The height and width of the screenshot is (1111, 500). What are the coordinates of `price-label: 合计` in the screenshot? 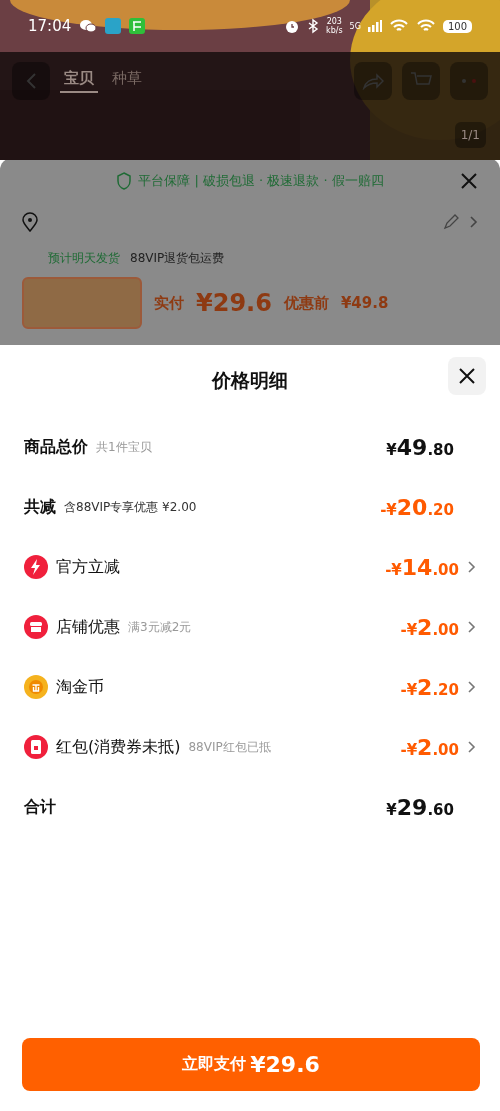 It's located at (40, 807).